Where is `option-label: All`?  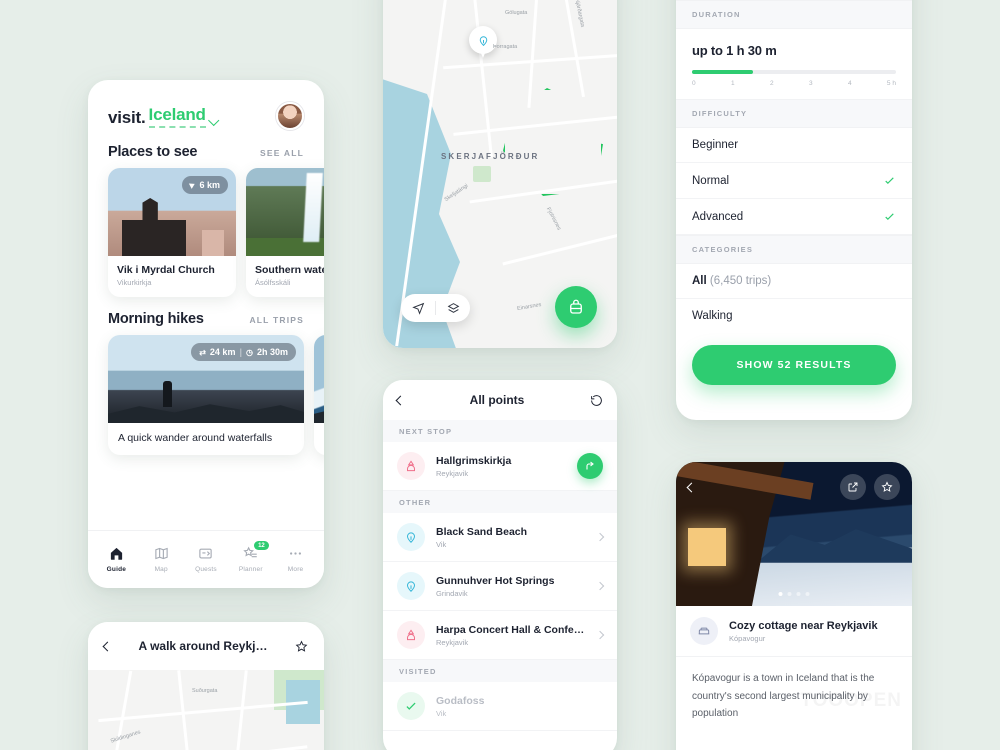 option-label: All is located at coordinates (699, 281).